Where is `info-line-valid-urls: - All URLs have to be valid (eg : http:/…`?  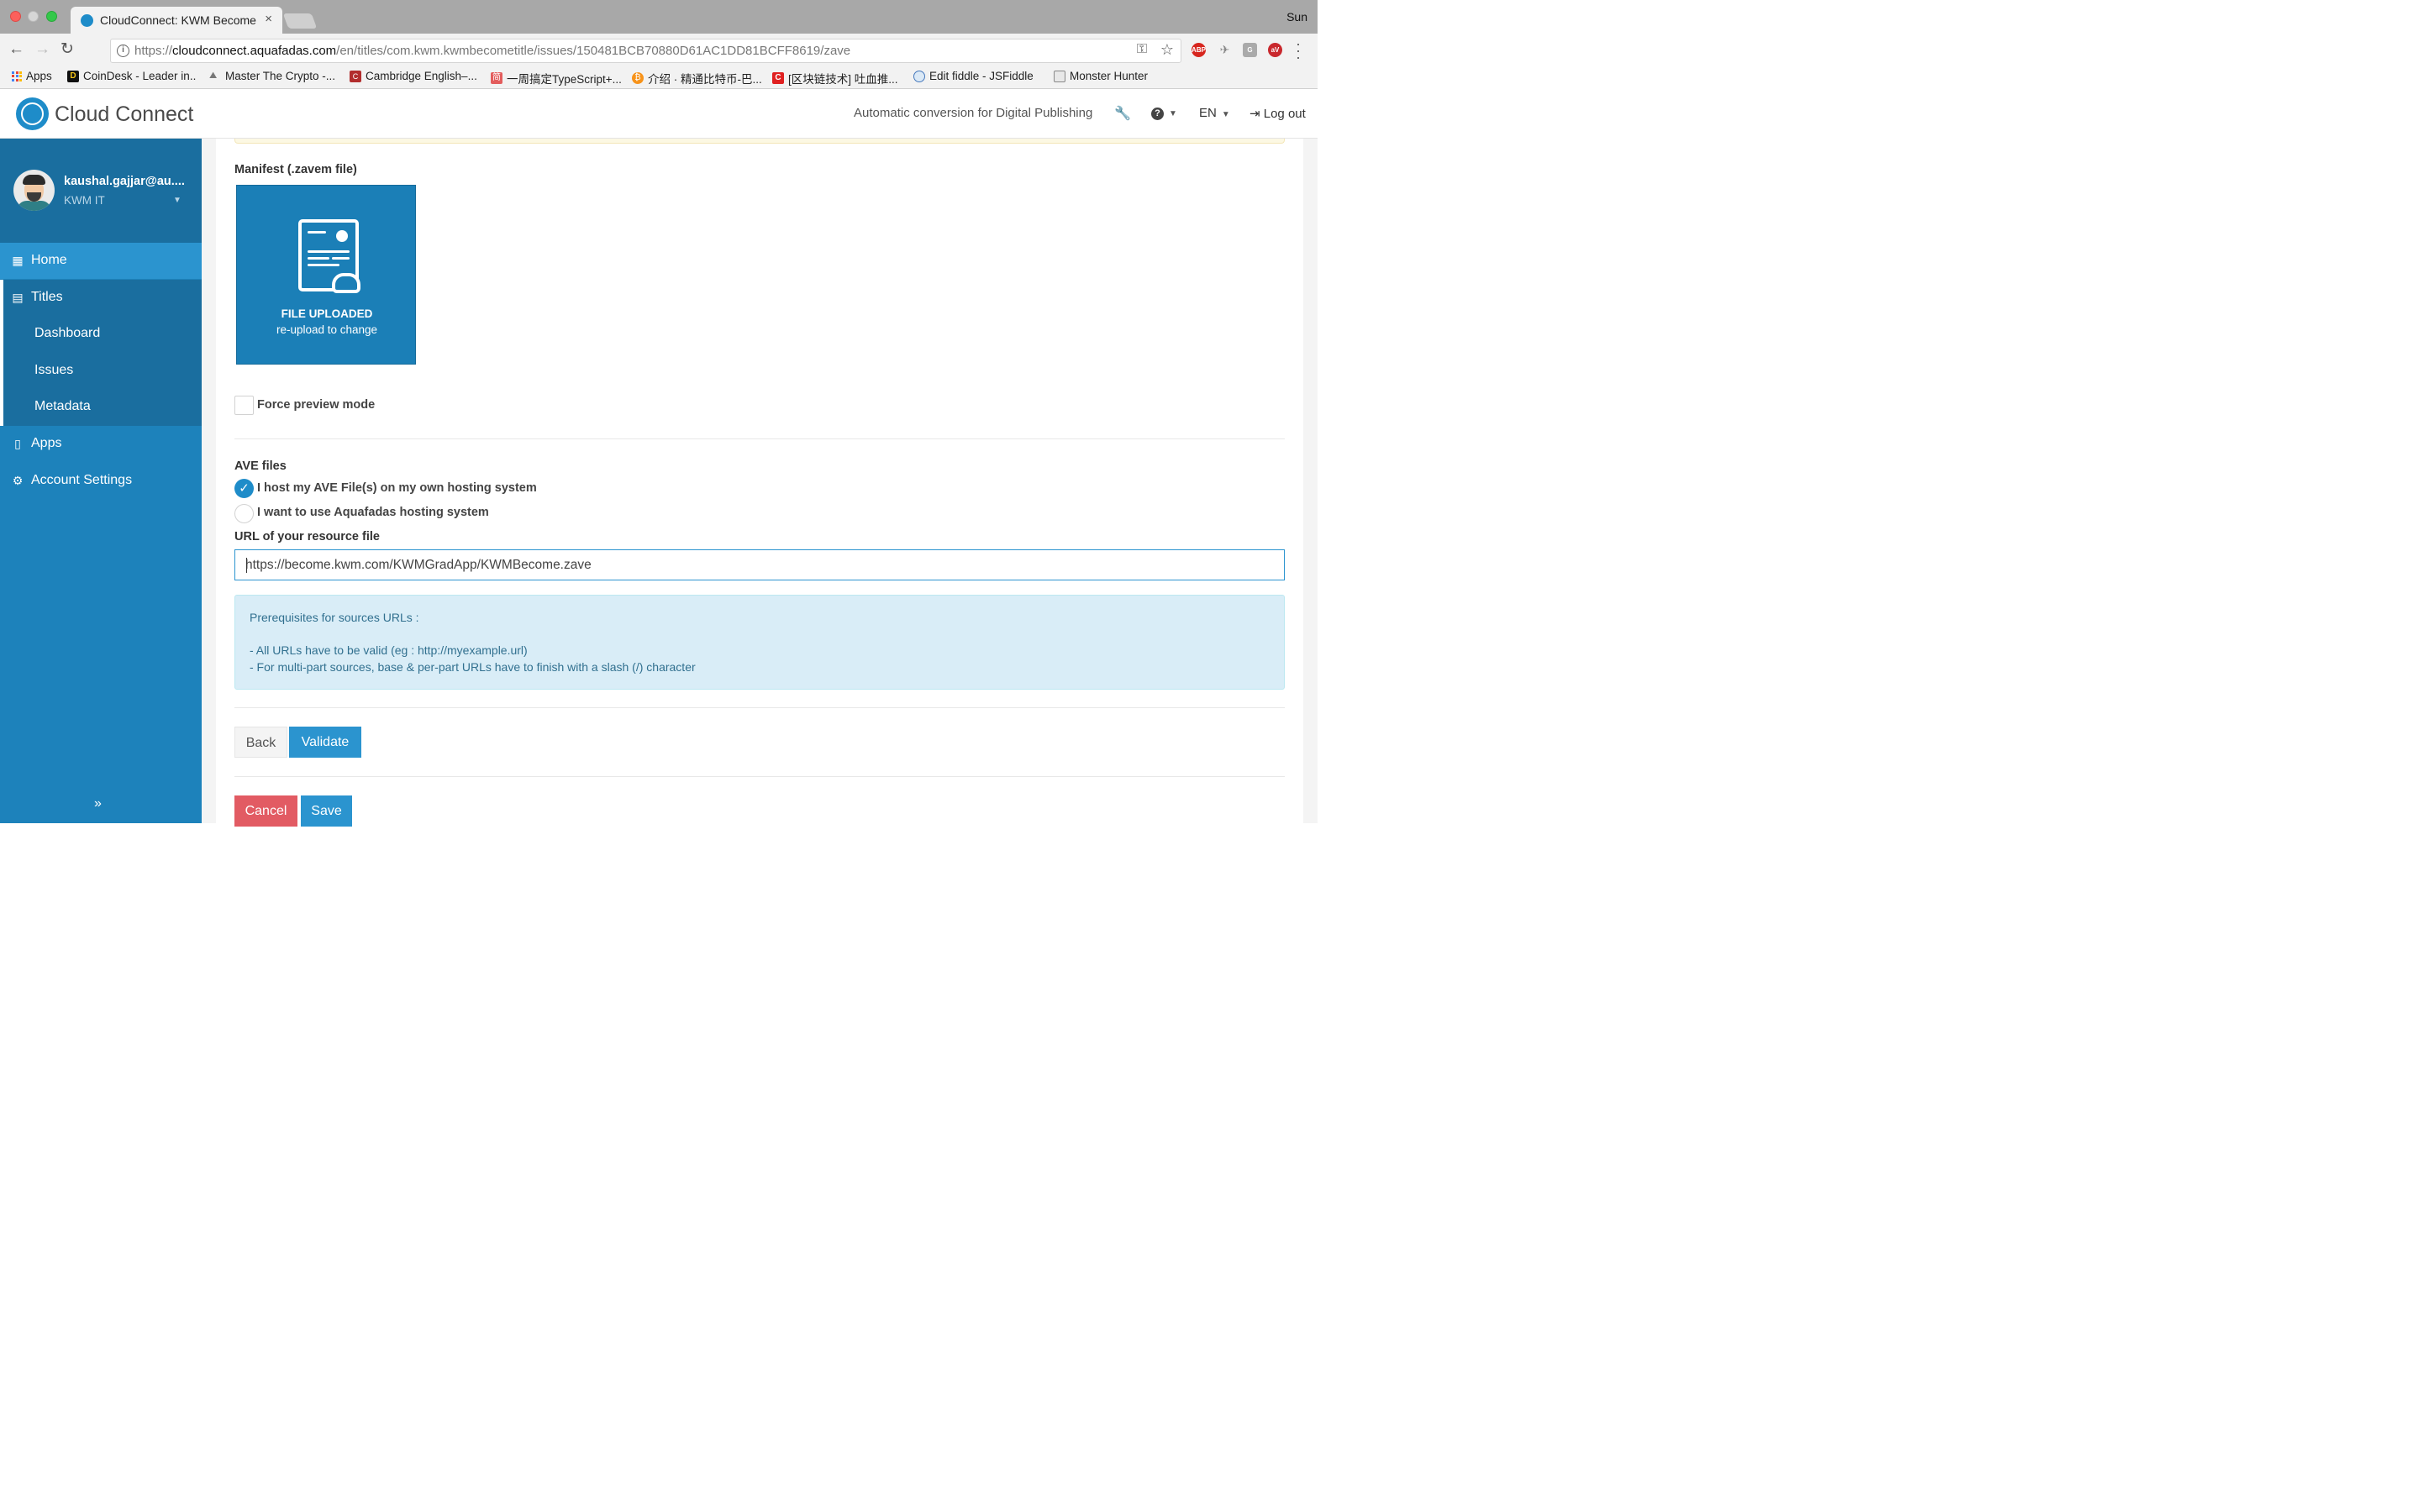
info-line-valid-urls: - All URLs have to be valid (eg : http:/… is located at coordinates (389, 650).